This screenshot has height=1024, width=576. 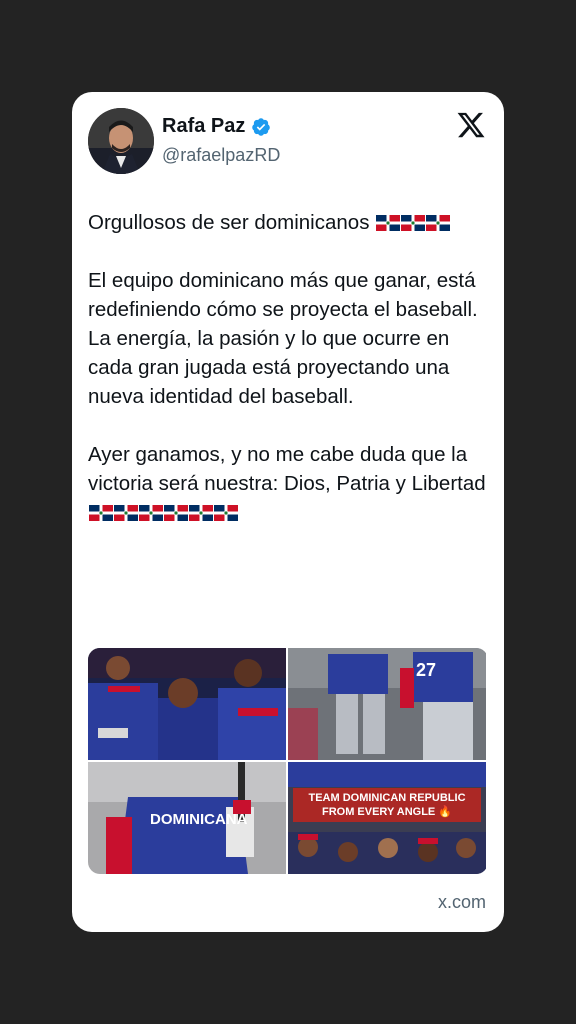 I want to click on media-photo-celebration, so click(x=187, y=704).